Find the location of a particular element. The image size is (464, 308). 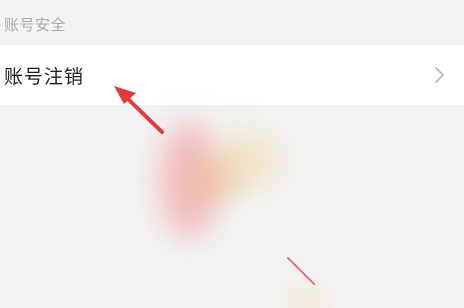

section-title: 账号安全 is located at coordinates (35, 25).